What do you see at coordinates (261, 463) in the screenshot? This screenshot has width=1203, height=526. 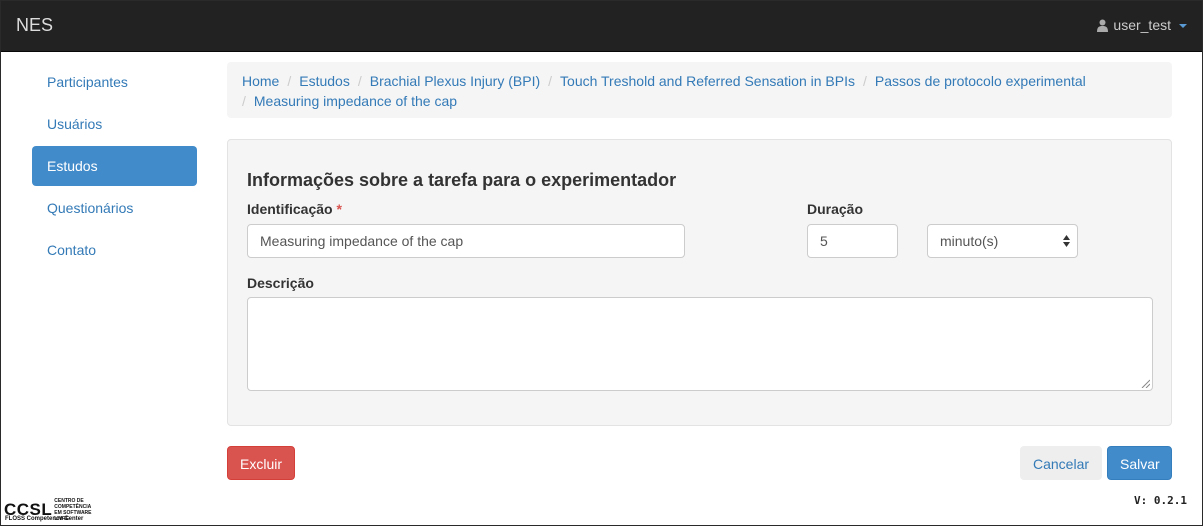 I see `delete-button: Excluir` at bounding box center [261, 463].